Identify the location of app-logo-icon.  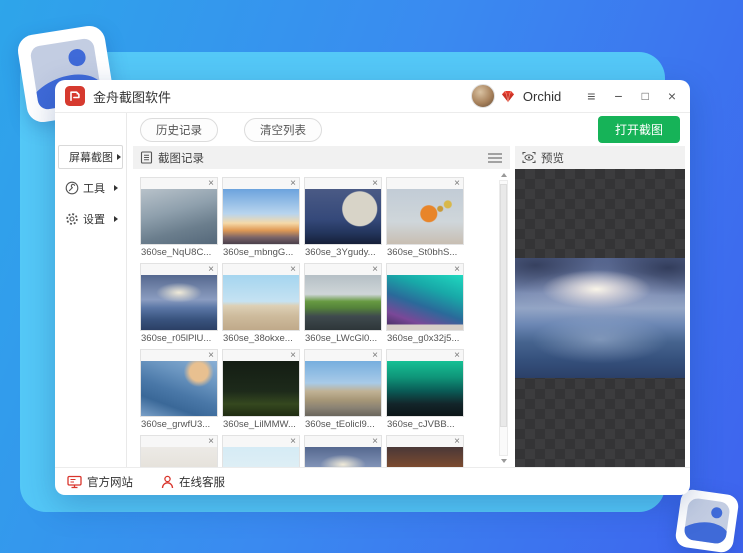
(75, 96).